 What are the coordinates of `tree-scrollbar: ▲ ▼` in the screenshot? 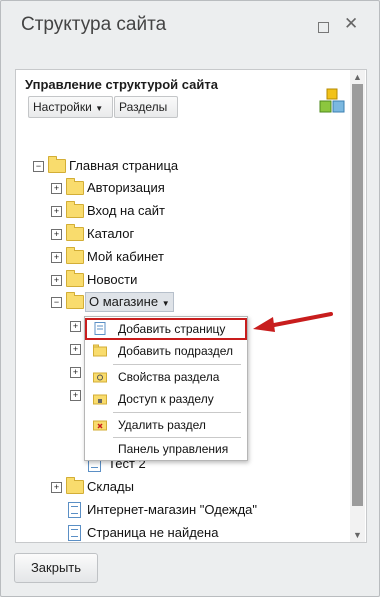 It's located at (357, 306).